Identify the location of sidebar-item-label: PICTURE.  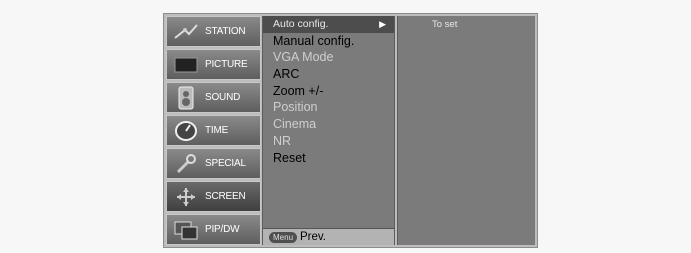
(226, 64).